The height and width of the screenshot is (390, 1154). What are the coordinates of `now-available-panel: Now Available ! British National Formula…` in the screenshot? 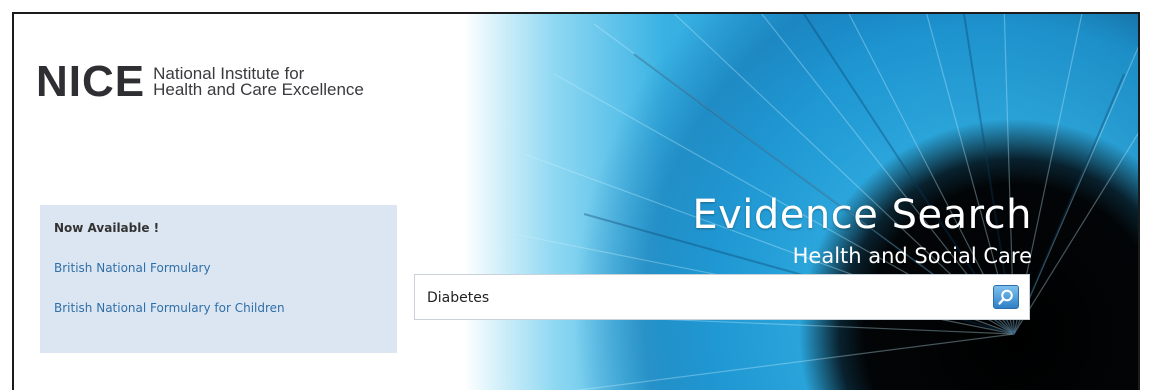 It's located at (218, 279).